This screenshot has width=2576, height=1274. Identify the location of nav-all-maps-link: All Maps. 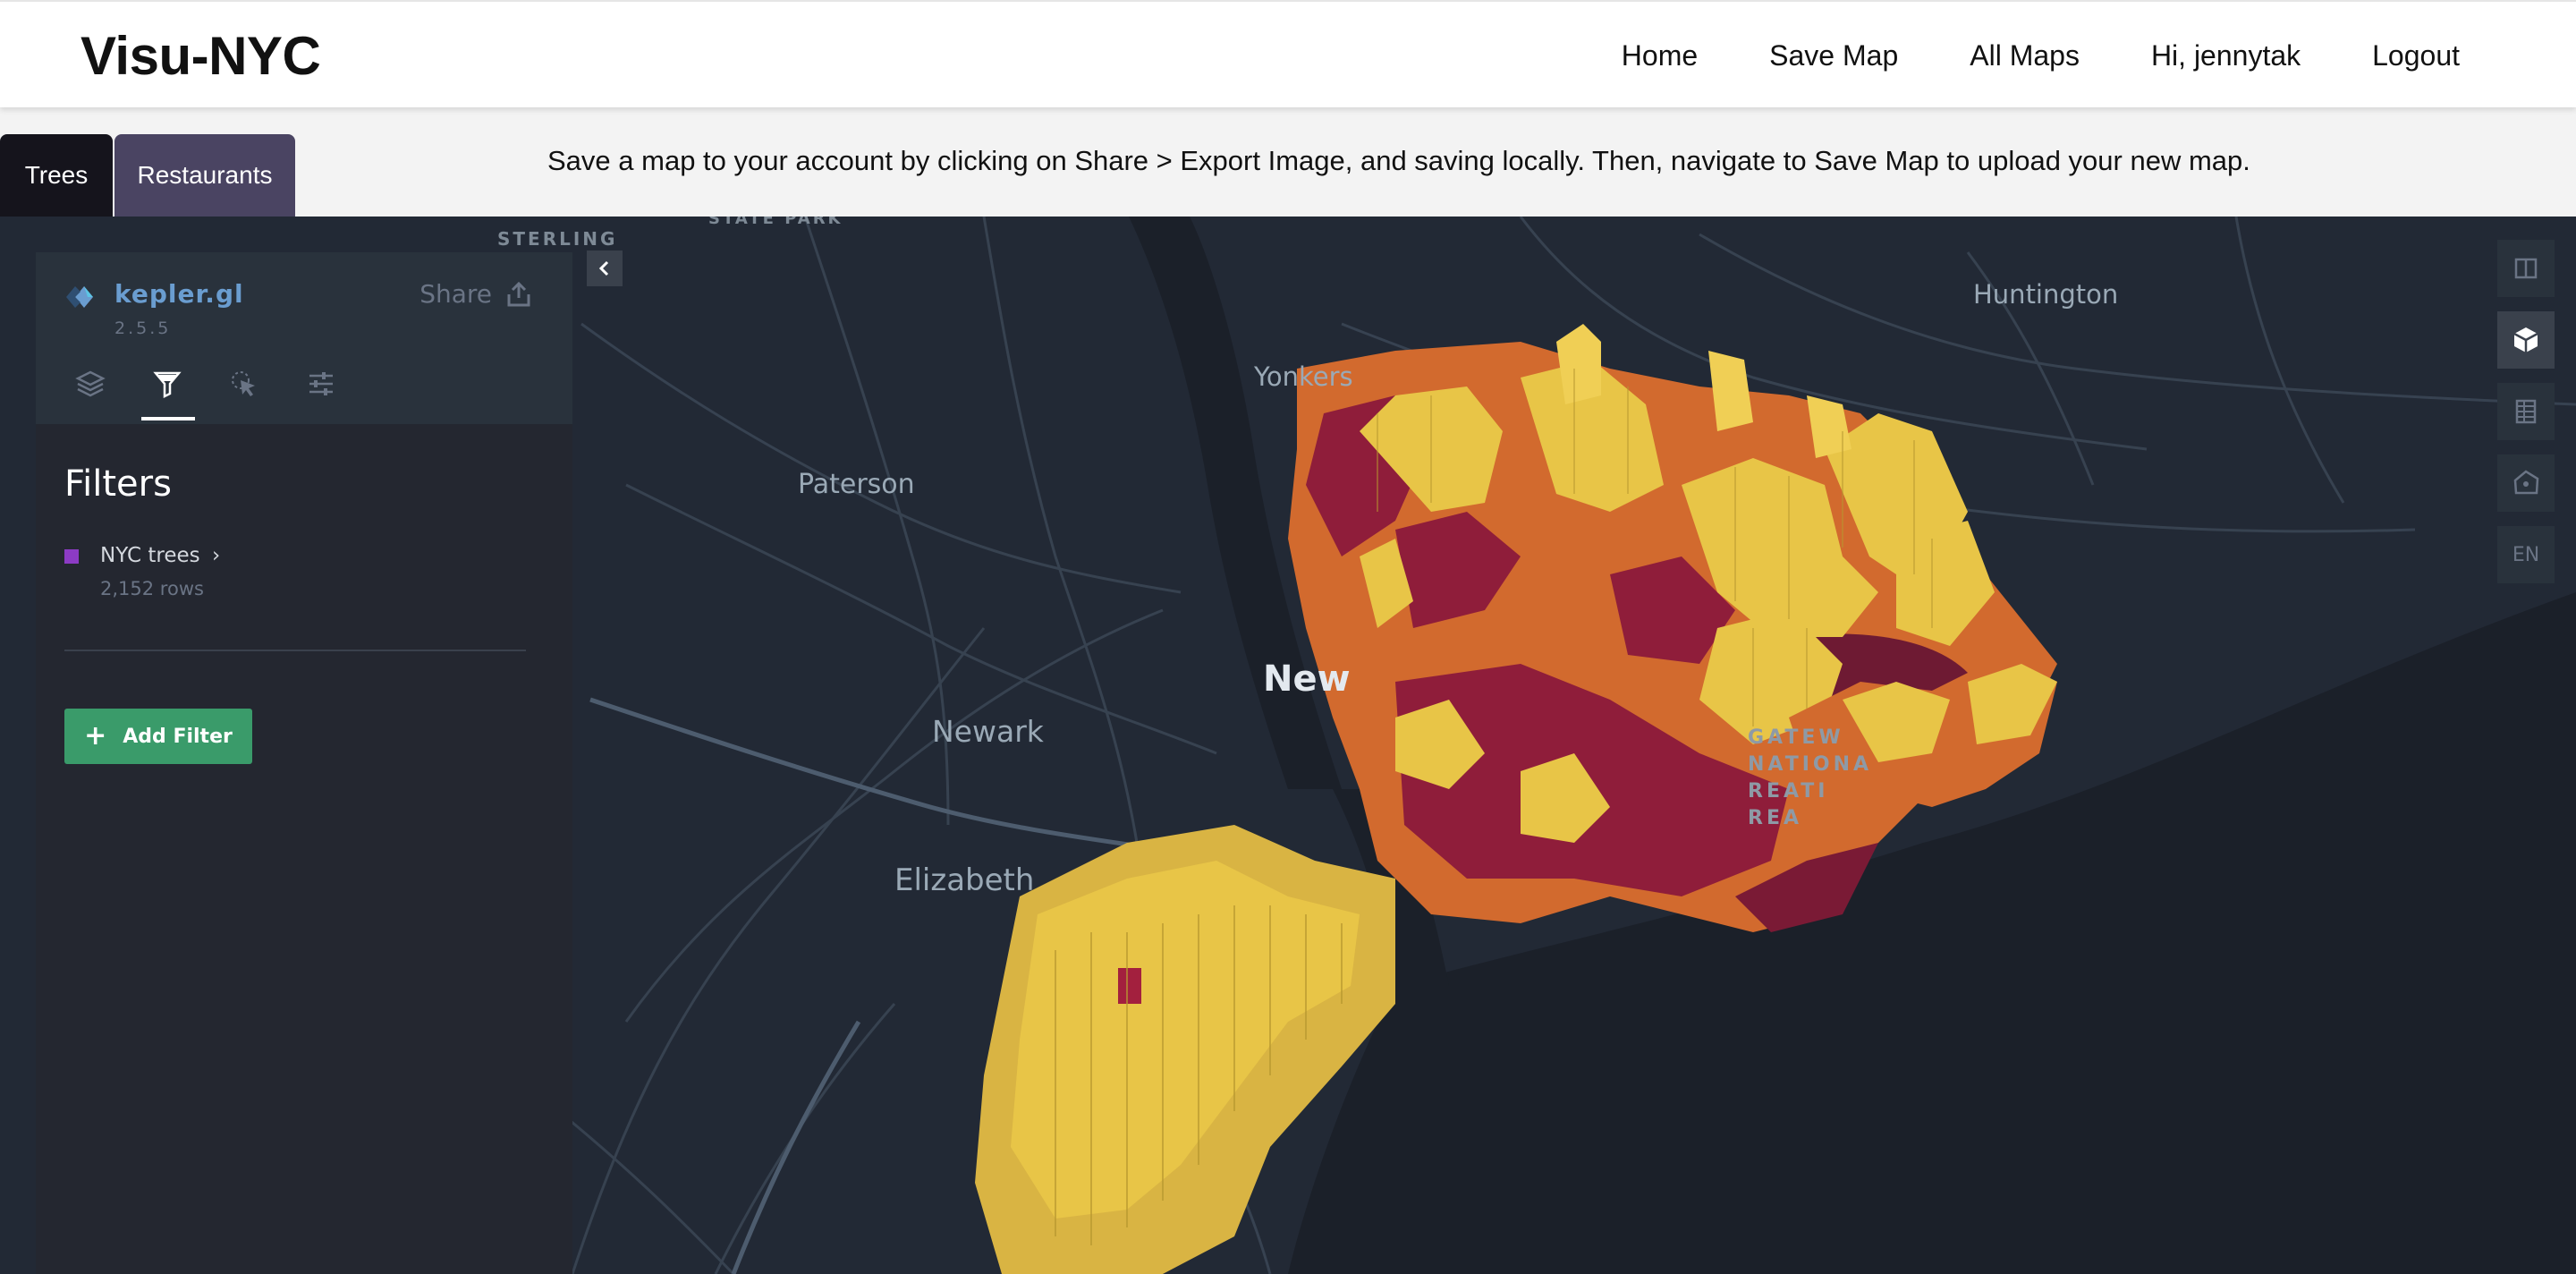
(2025, 55).